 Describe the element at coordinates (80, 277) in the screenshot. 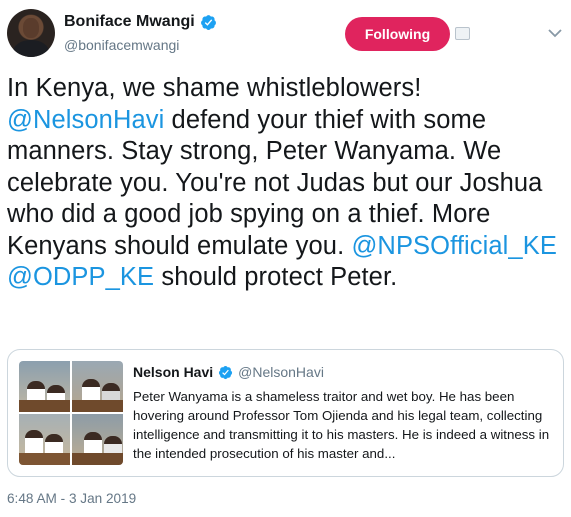

I see `mention-link: @ODPP_KE` at that location.